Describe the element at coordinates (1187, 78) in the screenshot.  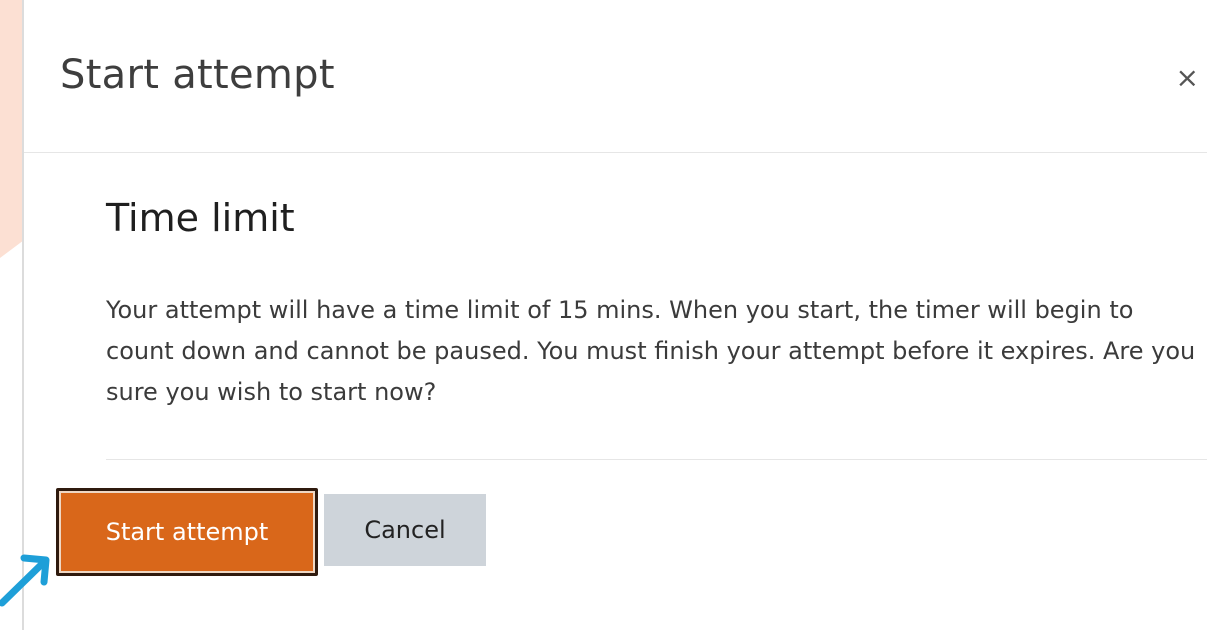
I see `close-icon: ×` at that location.